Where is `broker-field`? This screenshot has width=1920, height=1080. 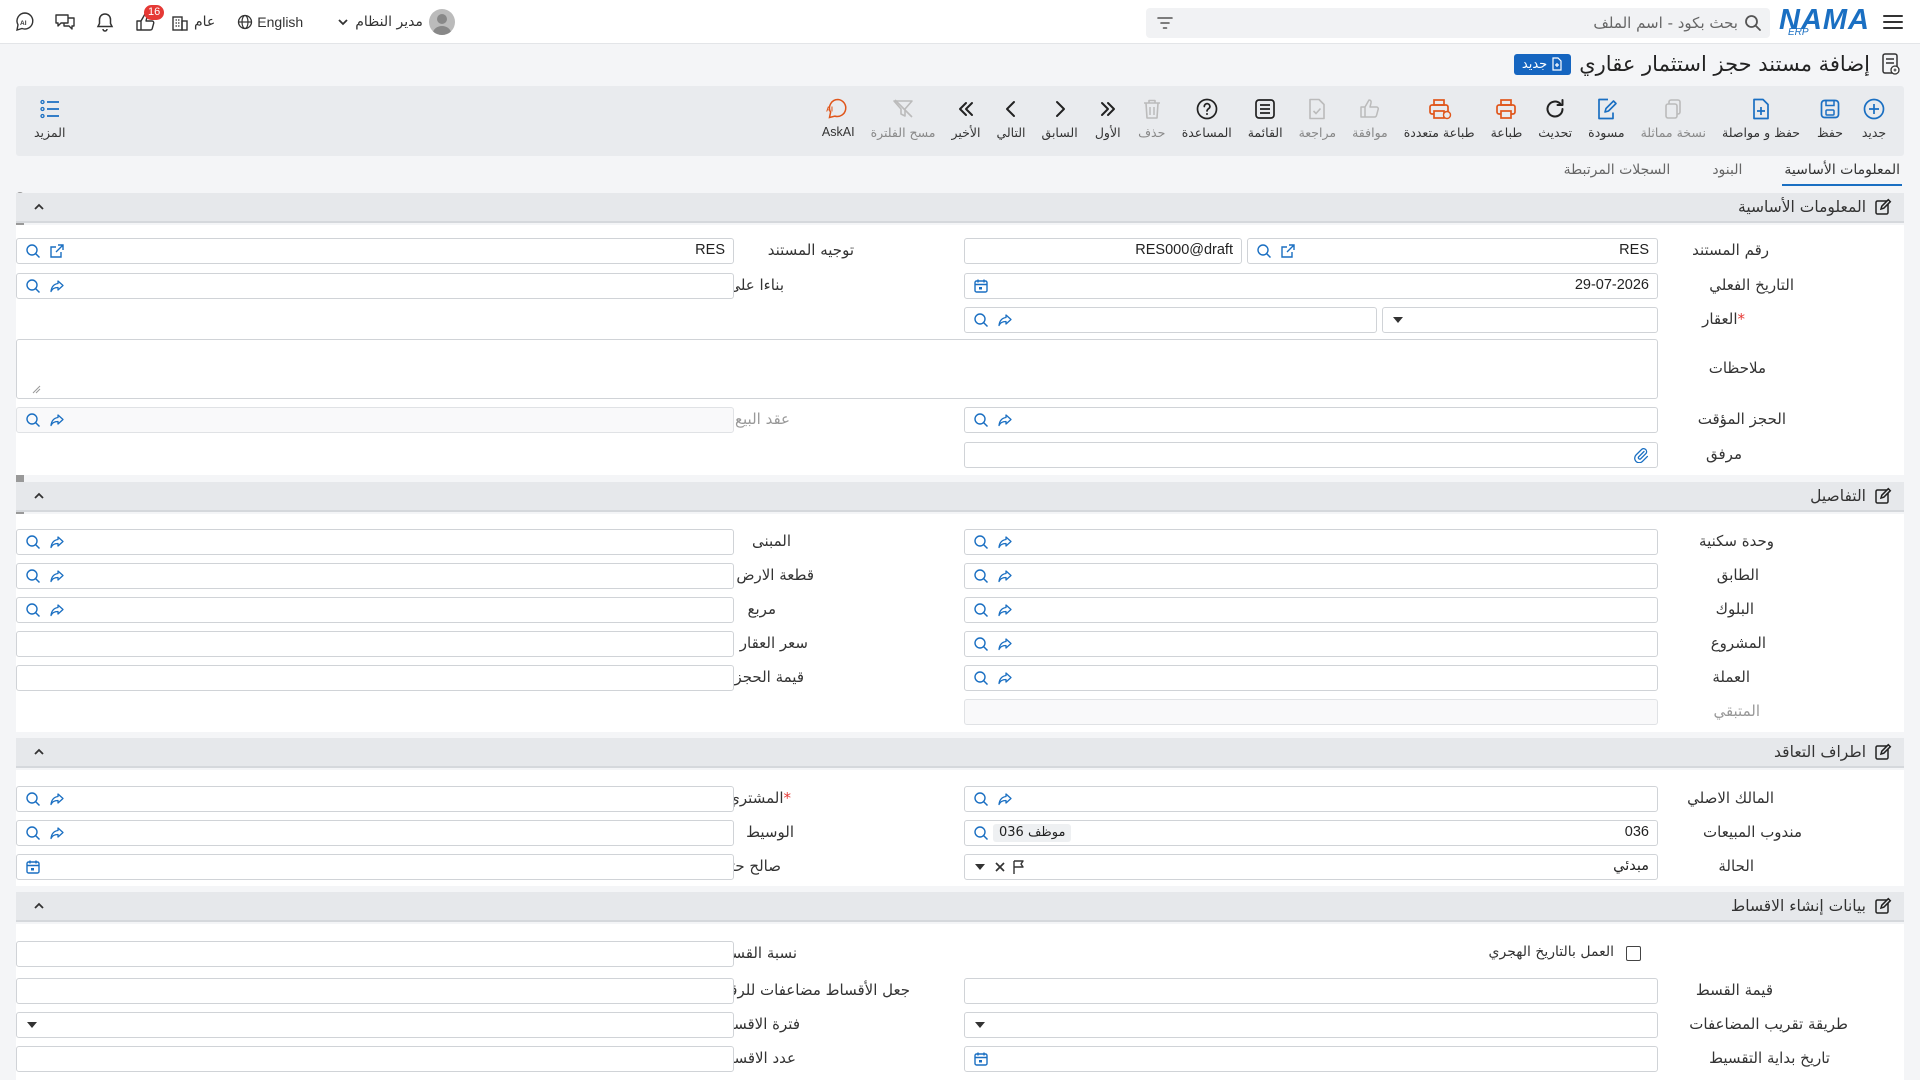
broker-field is located at coordinates (375, 833).